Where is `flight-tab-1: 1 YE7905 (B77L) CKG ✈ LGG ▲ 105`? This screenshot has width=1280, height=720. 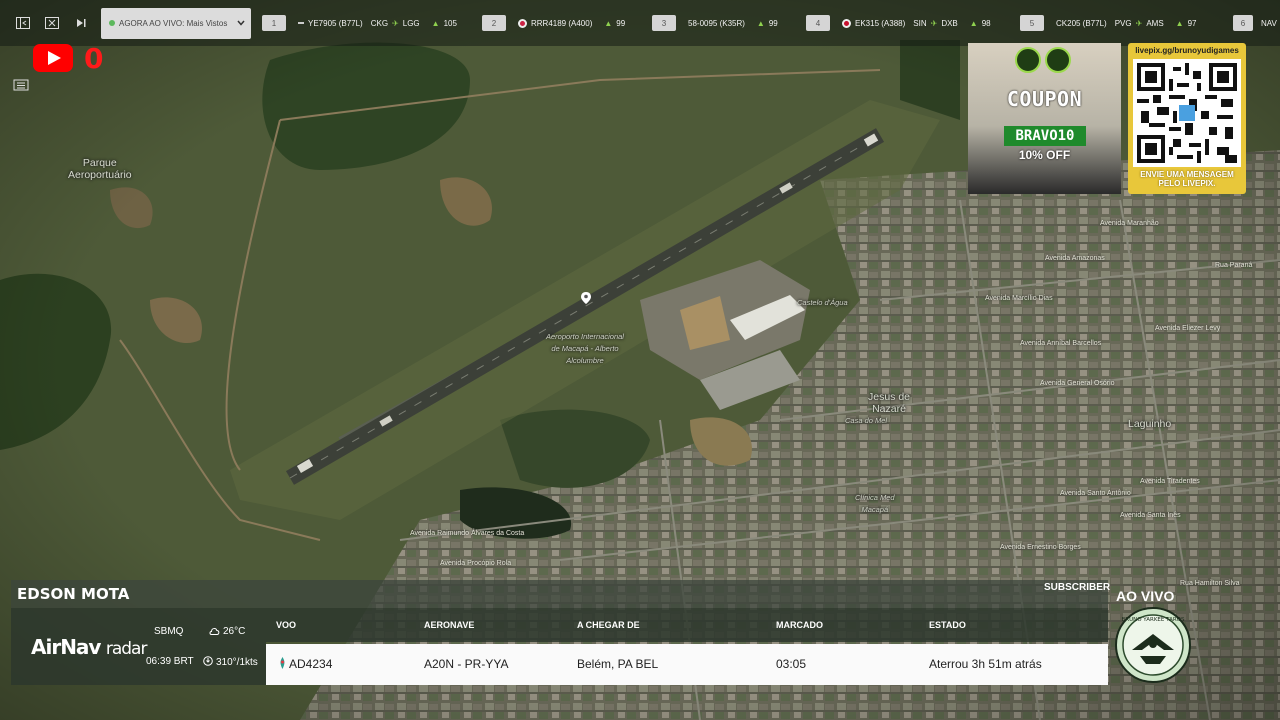
flight-tab-1: 1 YE7905 (B77L) CKG ✈ LGG ▲ 105 is located at coordinates (359, 23).